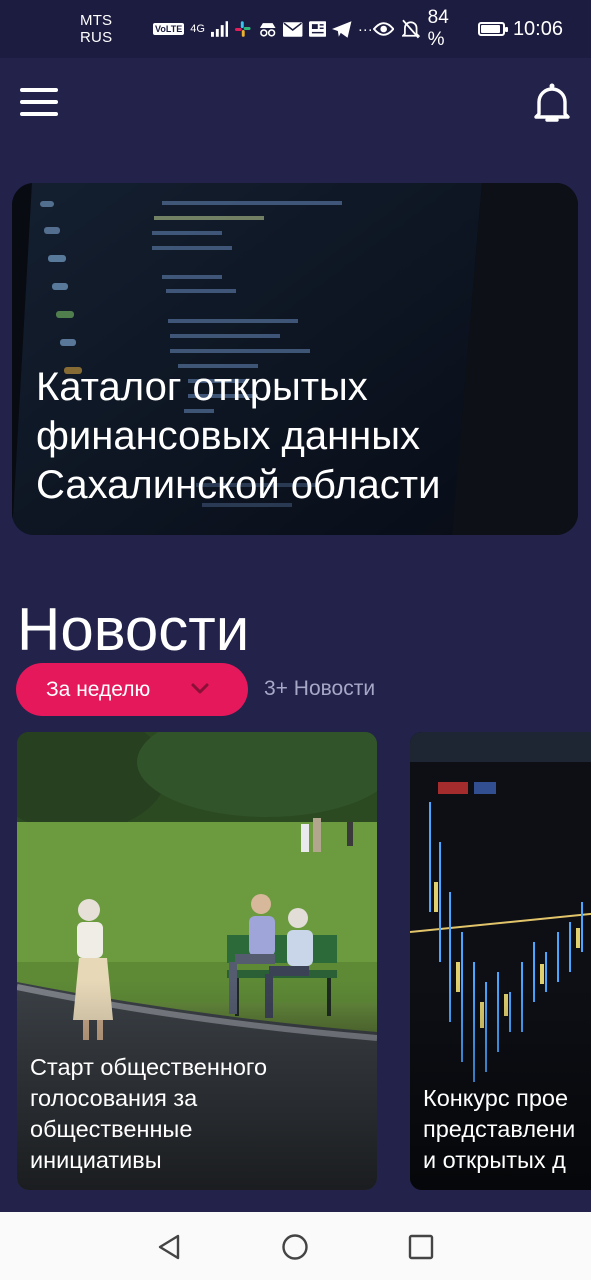 Image resolution: width=591 pixels, height=1280 pixels. What do you see at coordinates (467, 29) in the screenshot?
I see `status-right: 84 % 10:06` at bounding box center [467, 29].